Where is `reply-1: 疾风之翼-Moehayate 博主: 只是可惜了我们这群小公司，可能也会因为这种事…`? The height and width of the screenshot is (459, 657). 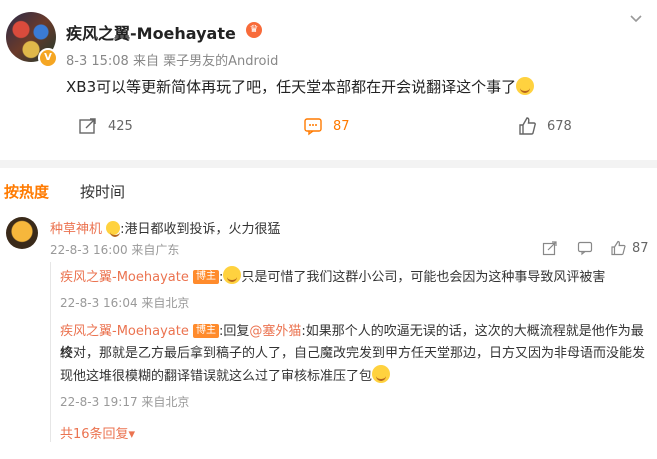
reply-1: 疾风之翼-Moehayate 博主: 只是可惜了我们这群小公司，可能也会因为这种事… is located at coordinates (332, 277).